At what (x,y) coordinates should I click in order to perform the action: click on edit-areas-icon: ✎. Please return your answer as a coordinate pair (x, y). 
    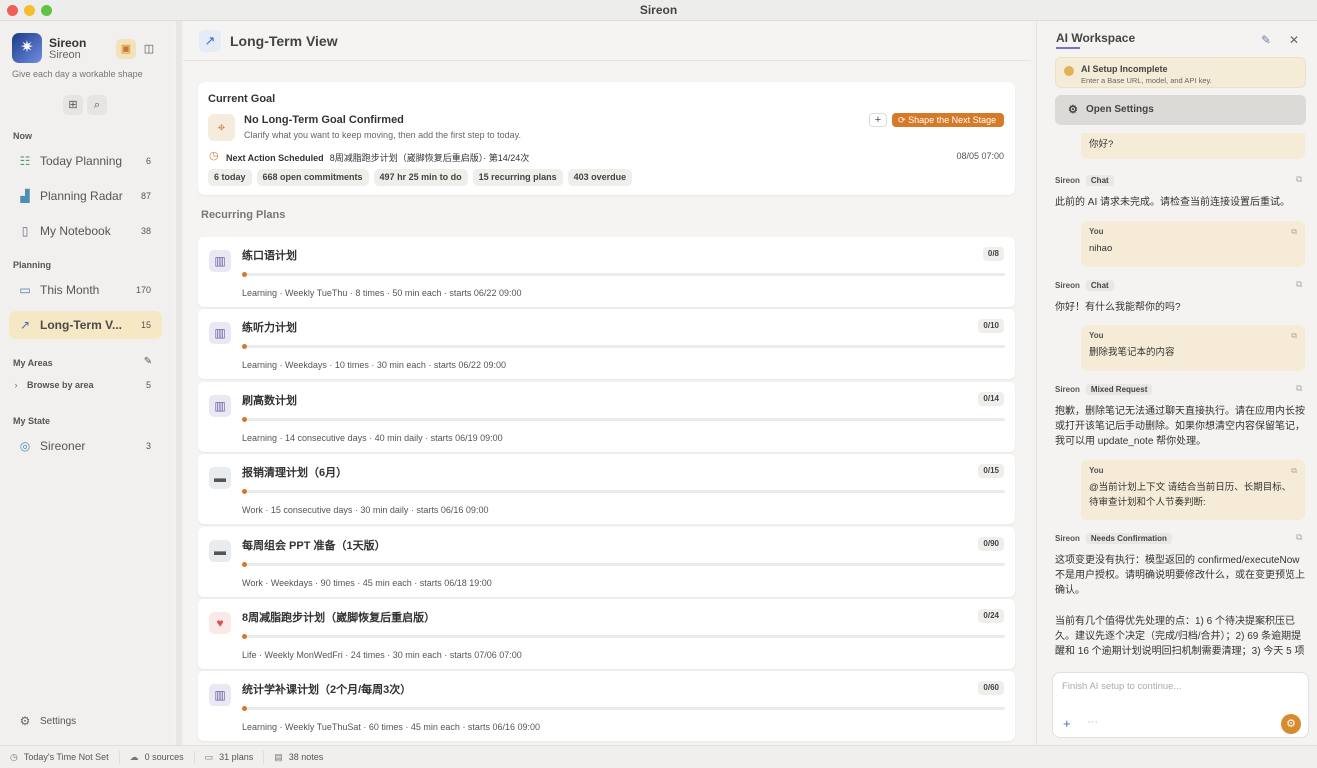
    Looking at the image, I should click on (148, 362).